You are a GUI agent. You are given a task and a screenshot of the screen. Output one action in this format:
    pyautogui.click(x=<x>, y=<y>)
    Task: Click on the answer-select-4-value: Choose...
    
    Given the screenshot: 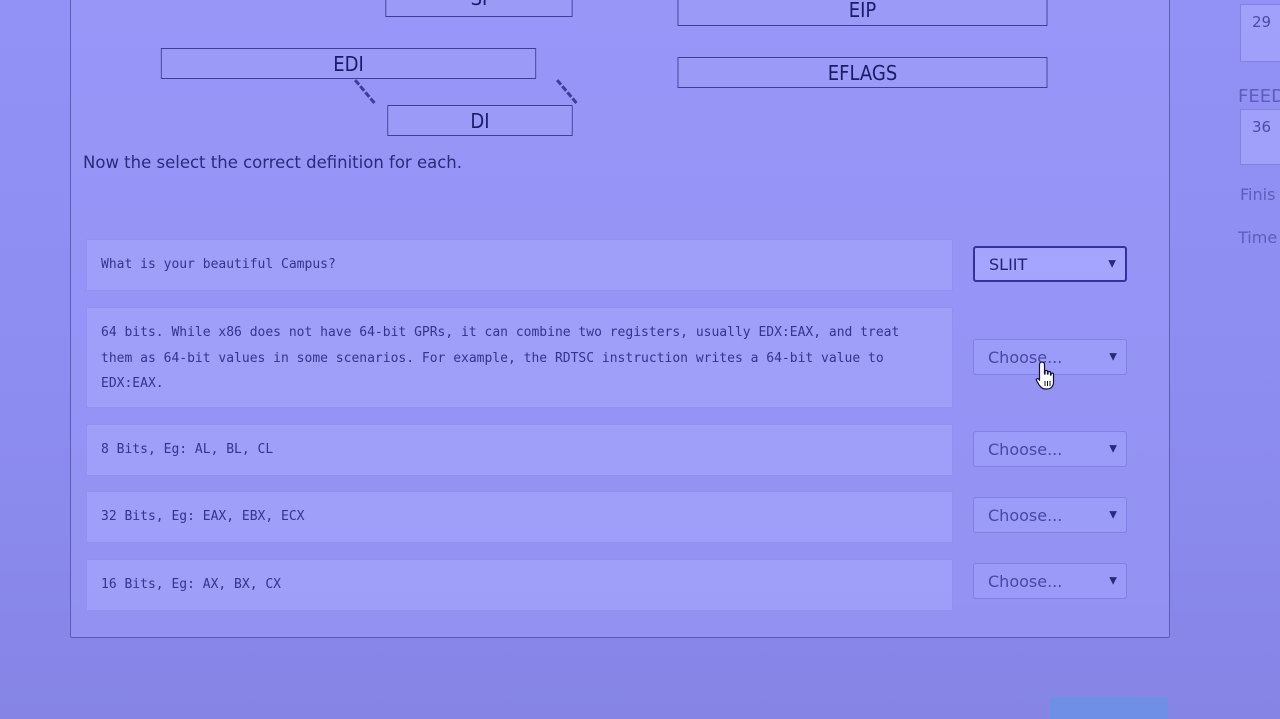 What is the action you would take?
    pyautogui.click(x=1025, y=515)
    